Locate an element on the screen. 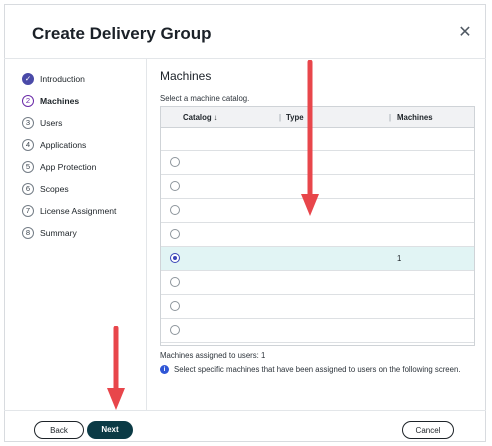  machines-cell: 1 is located at coordinates (399, 258).